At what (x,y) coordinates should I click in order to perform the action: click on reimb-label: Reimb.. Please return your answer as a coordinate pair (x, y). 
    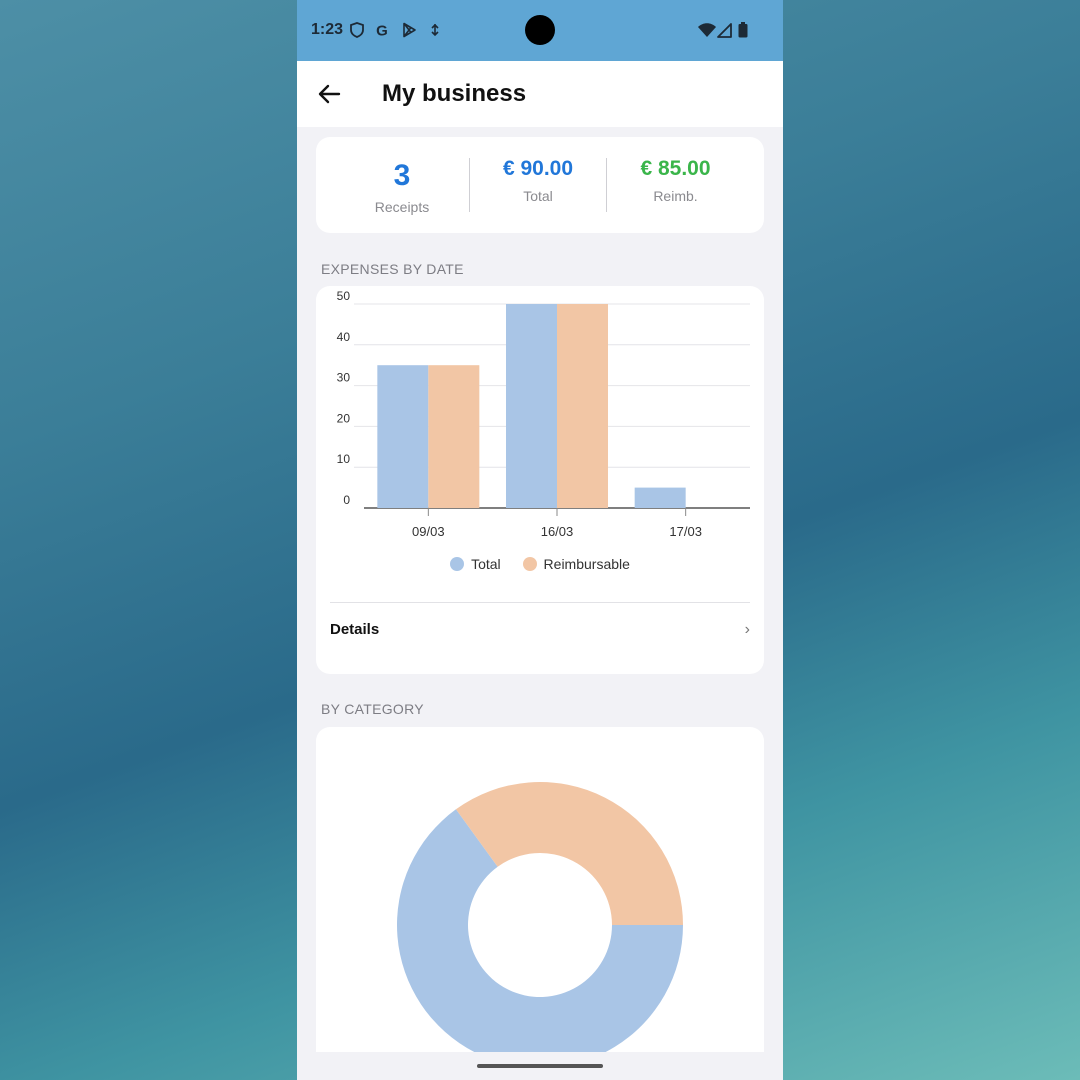
    Looking at the image, I should click on (675, 196).